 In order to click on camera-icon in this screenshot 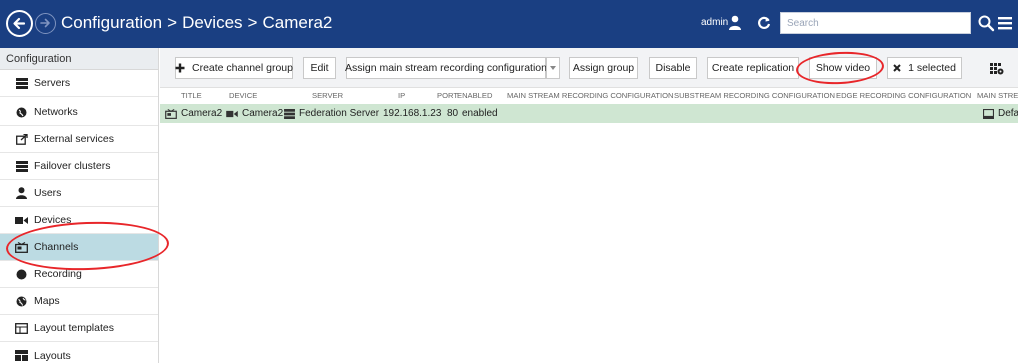, I will do `click(21, 220)`.